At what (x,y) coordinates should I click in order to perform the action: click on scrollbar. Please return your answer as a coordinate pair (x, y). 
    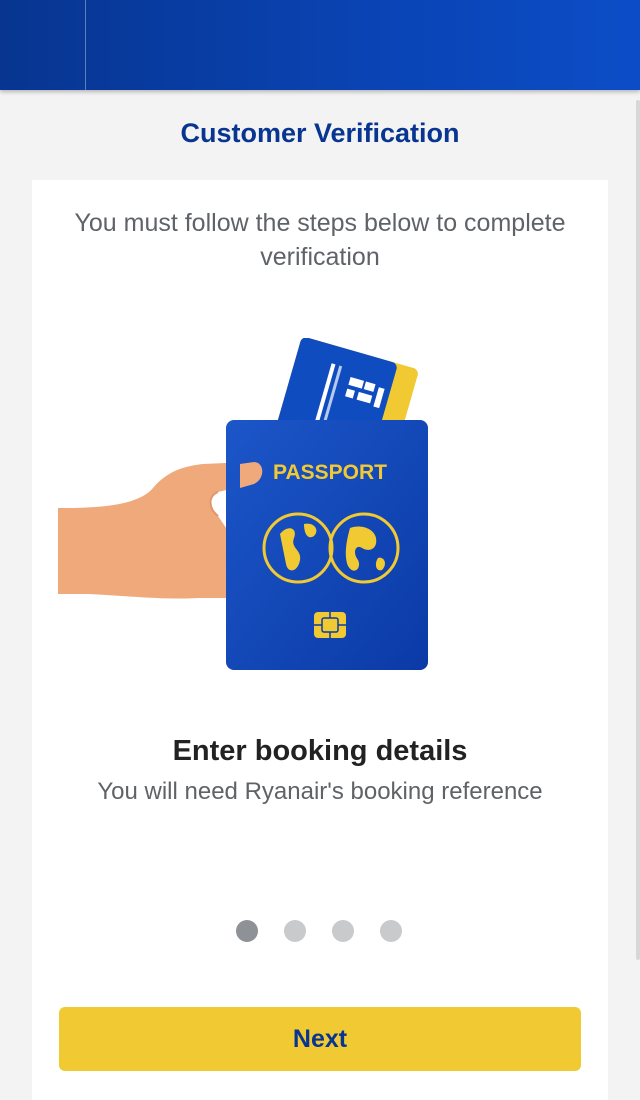
    Looking at the image, I should click on (638, 530).